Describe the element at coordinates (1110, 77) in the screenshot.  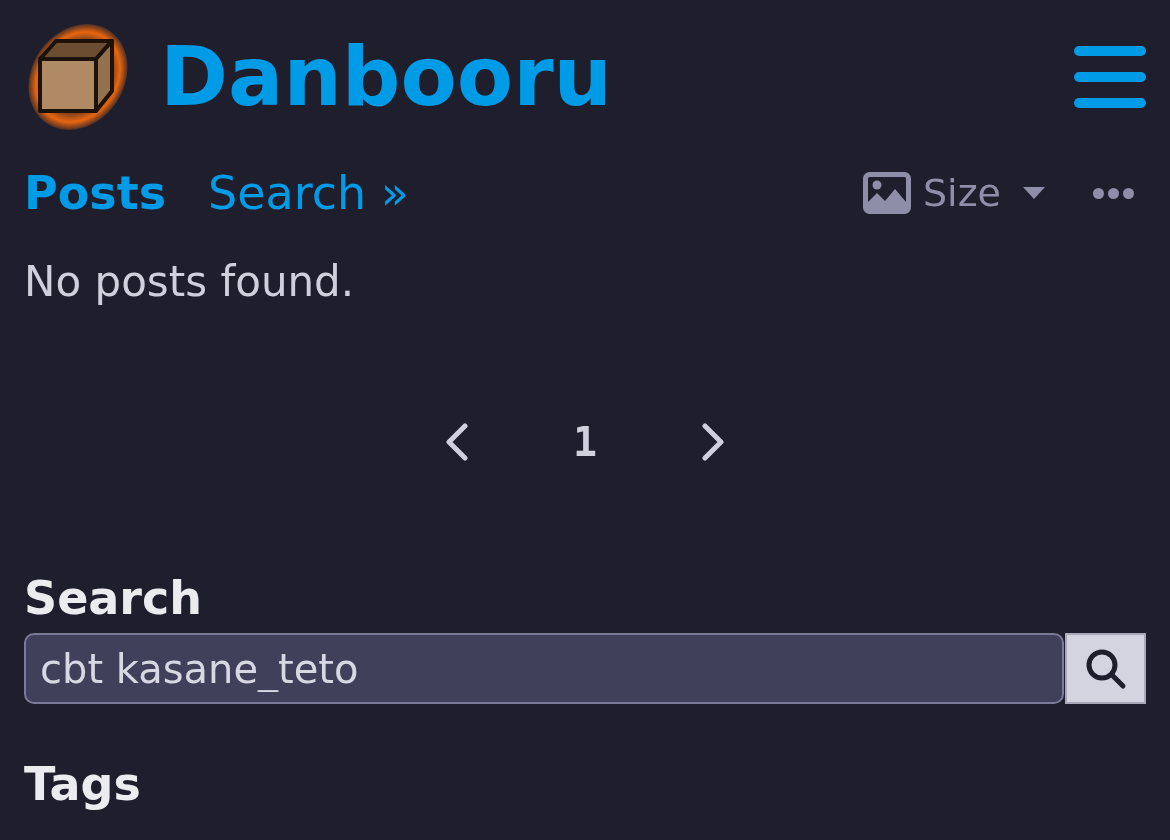
I see `menu-icon` at that location.